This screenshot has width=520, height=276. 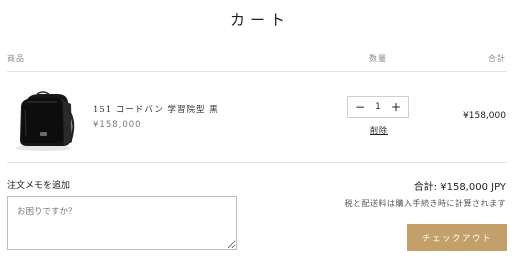 What do you see at coordinates (459, 187) in the screenshot?
I see `cart-subtotal: 合計: ¥158,000 JPY` at bounding box center [459, 187].